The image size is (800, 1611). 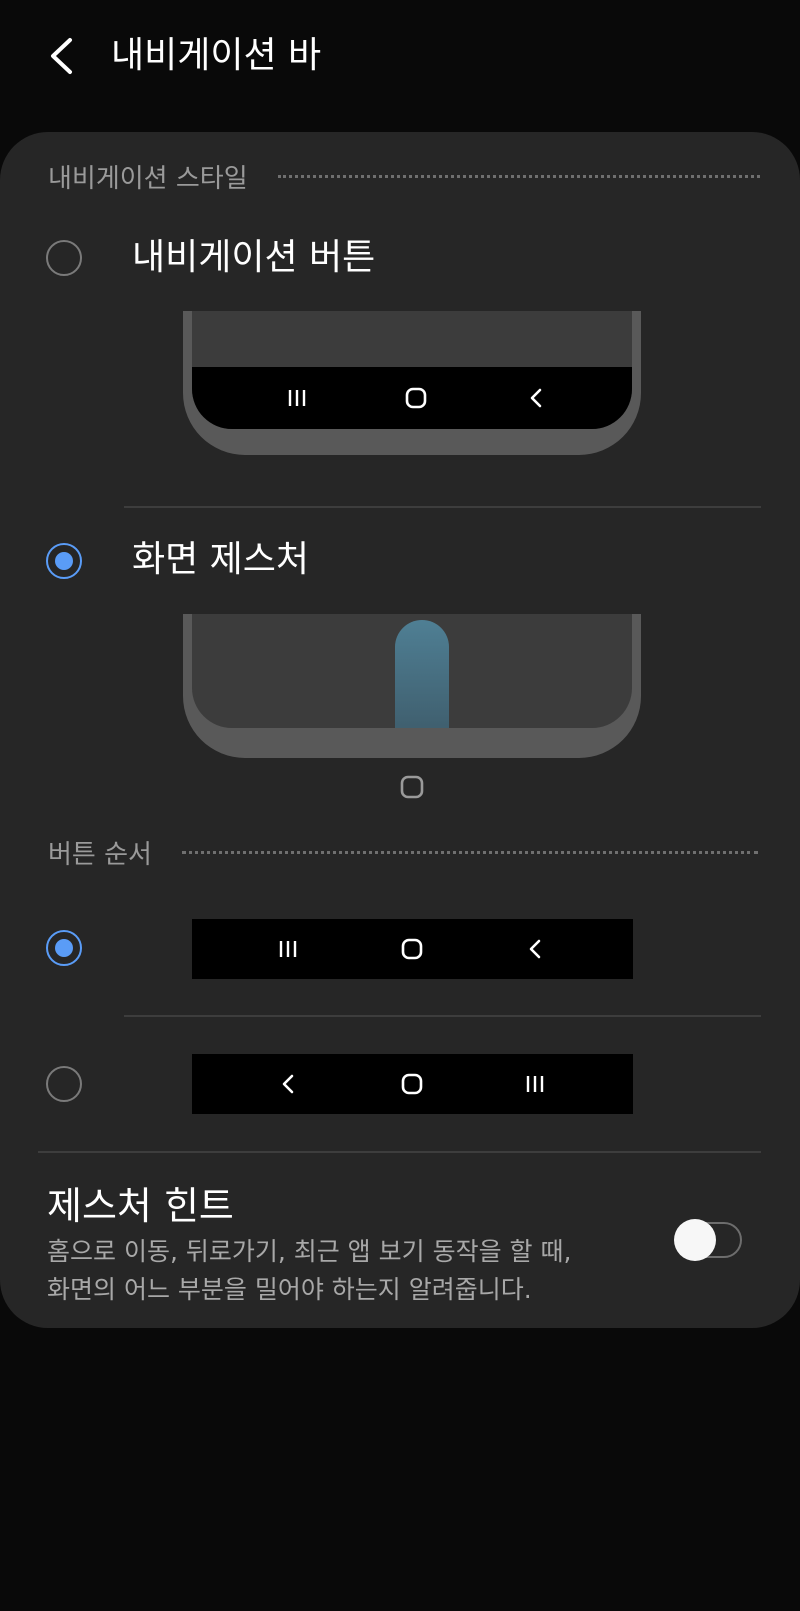 What do you see at coordinates (400, 57) in the screenshot?
I see `app-header: 내비게이션 바` at bounding box center [400, 57].